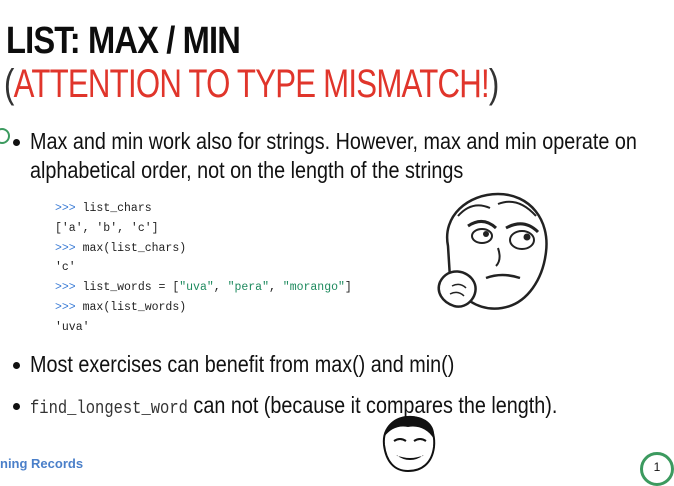  Describe the element at coordinates (313, 288) in the screenshot. I see `code-string: "morango"` at that location.